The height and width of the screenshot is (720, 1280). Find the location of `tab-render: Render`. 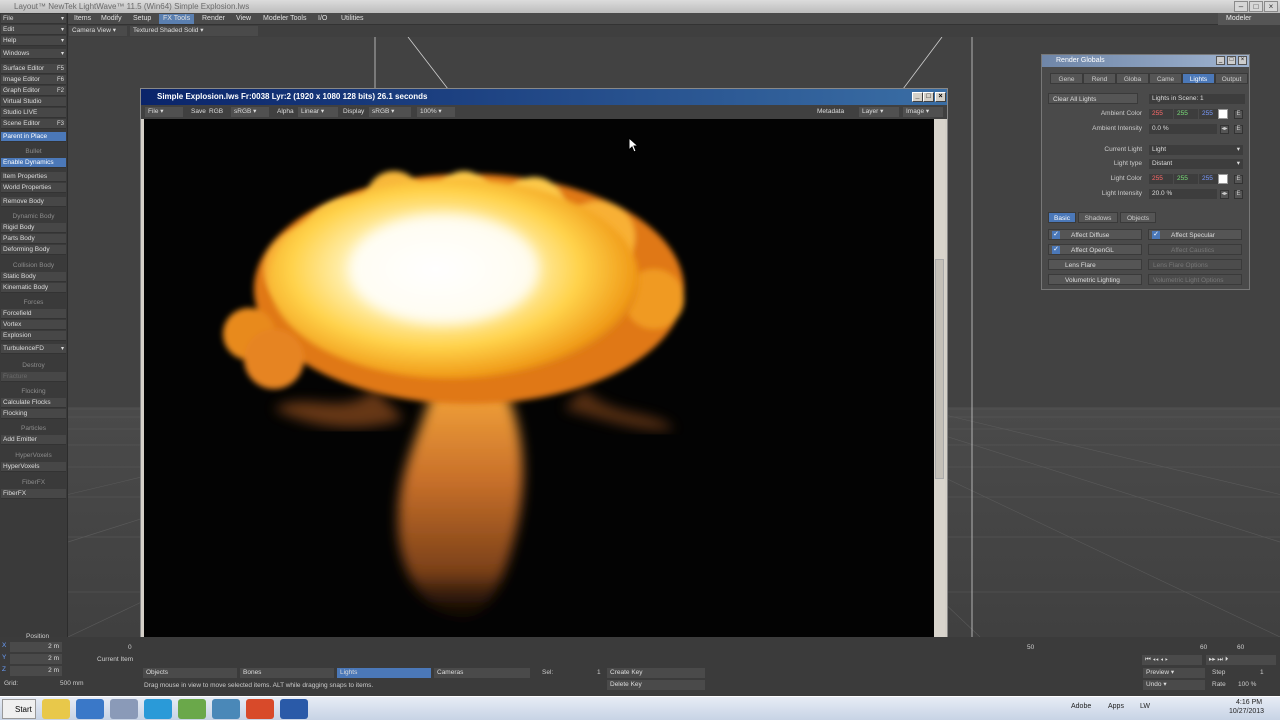

tab-render: Render is located at coordinates (213, 19).